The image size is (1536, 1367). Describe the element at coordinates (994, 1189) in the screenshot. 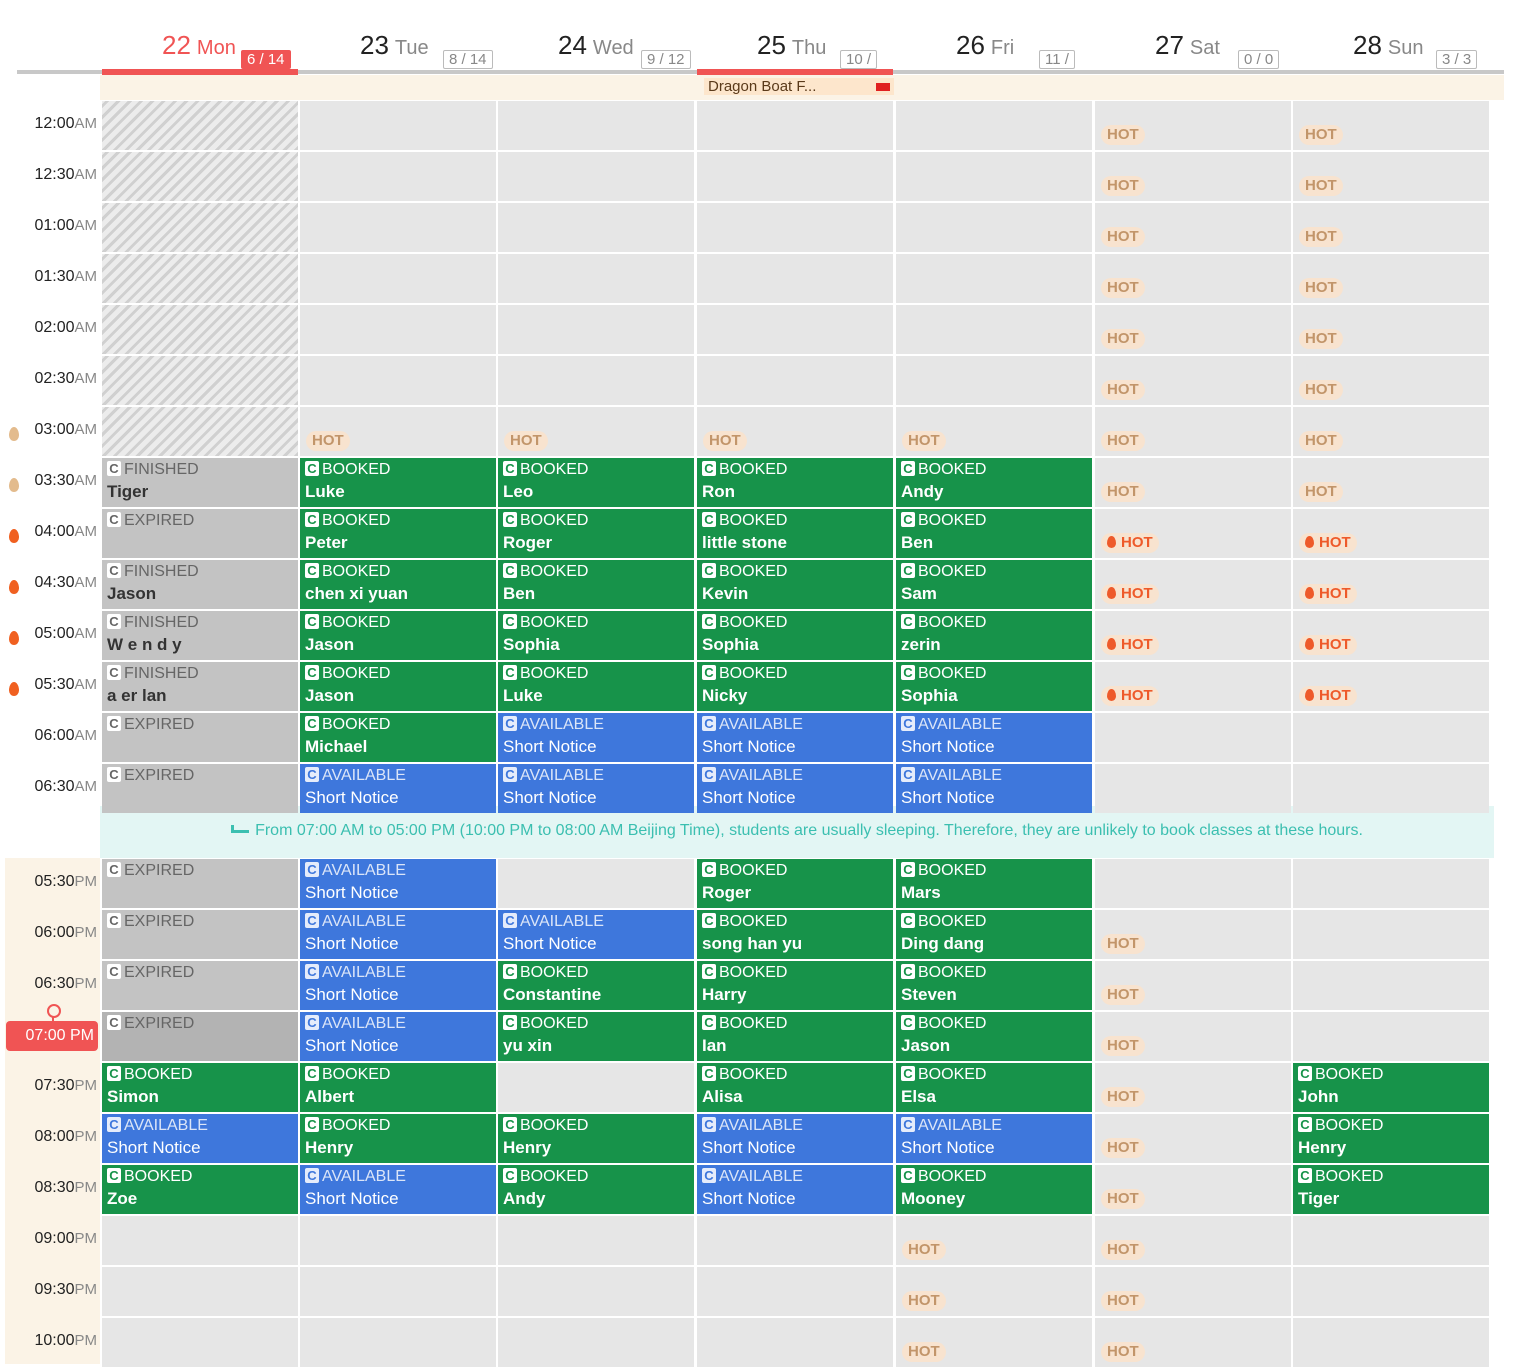

I see `class-slot-booked: C BOOKED Mooney` at that location.